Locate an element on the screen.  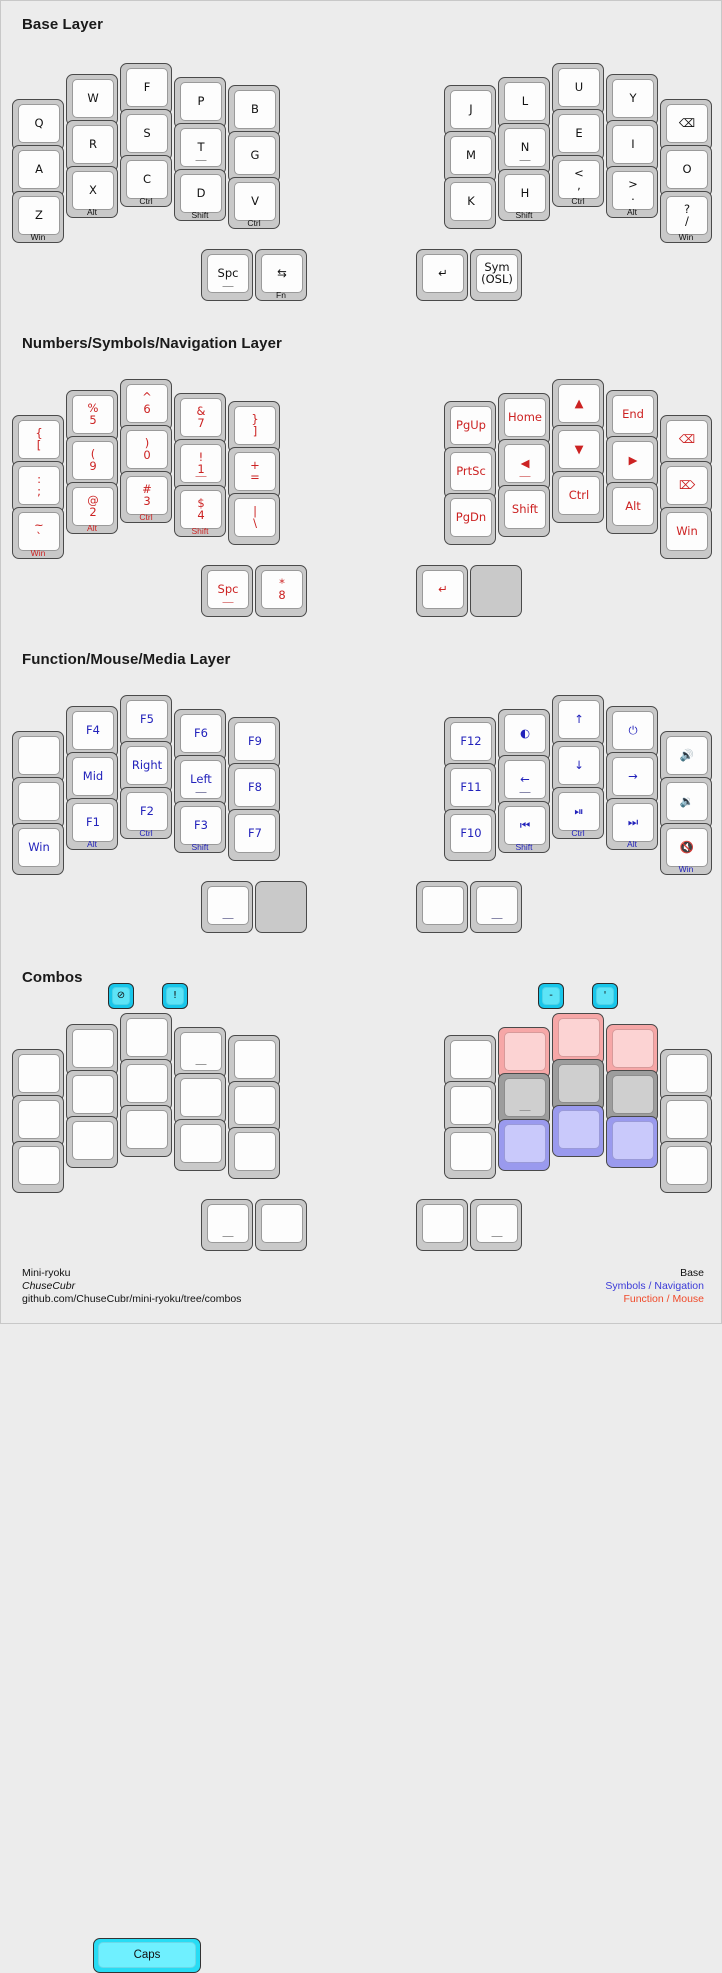
key: Win is located at coordinates (38, 849).